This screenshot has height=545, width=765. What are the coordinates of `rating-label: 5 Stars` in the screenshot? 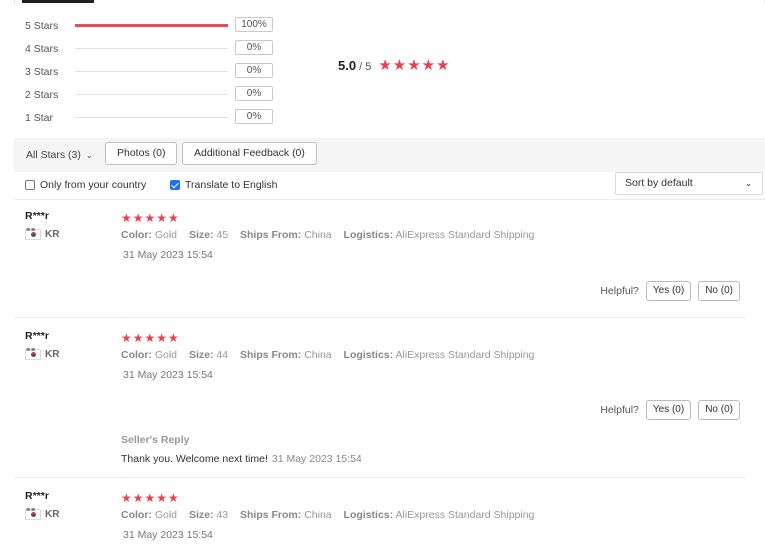 It's located at (42, 25).